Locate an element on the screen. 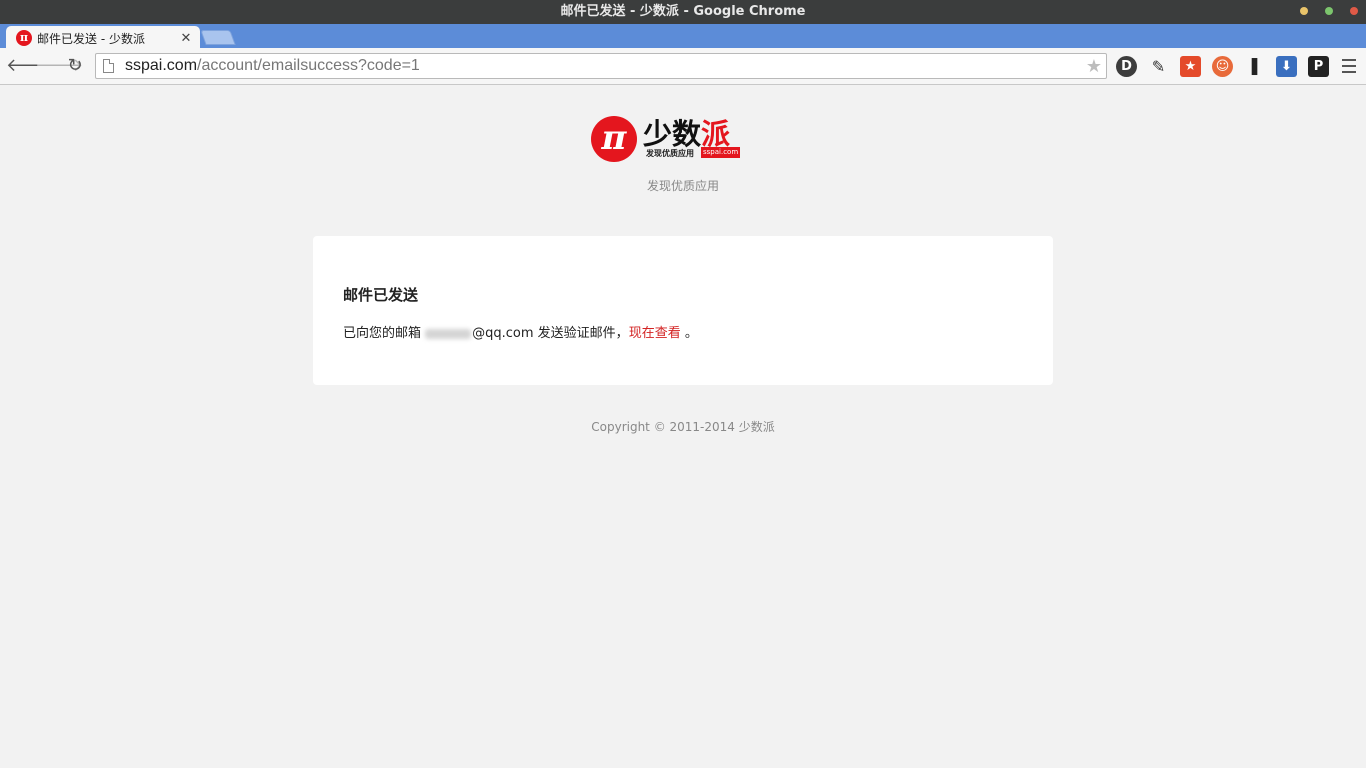 This screenshot has width=1366, height=768. logo-domain: sspai.com is located at coordinates (721, 152).